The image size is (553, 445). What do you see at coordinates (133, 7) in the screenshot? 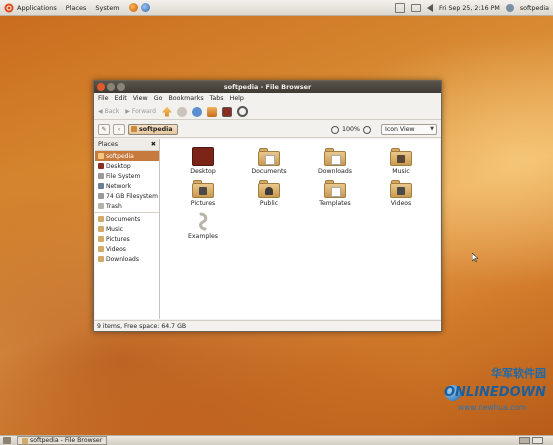
I see `firefox-launcher-icon` at bounding box center [133, 7].